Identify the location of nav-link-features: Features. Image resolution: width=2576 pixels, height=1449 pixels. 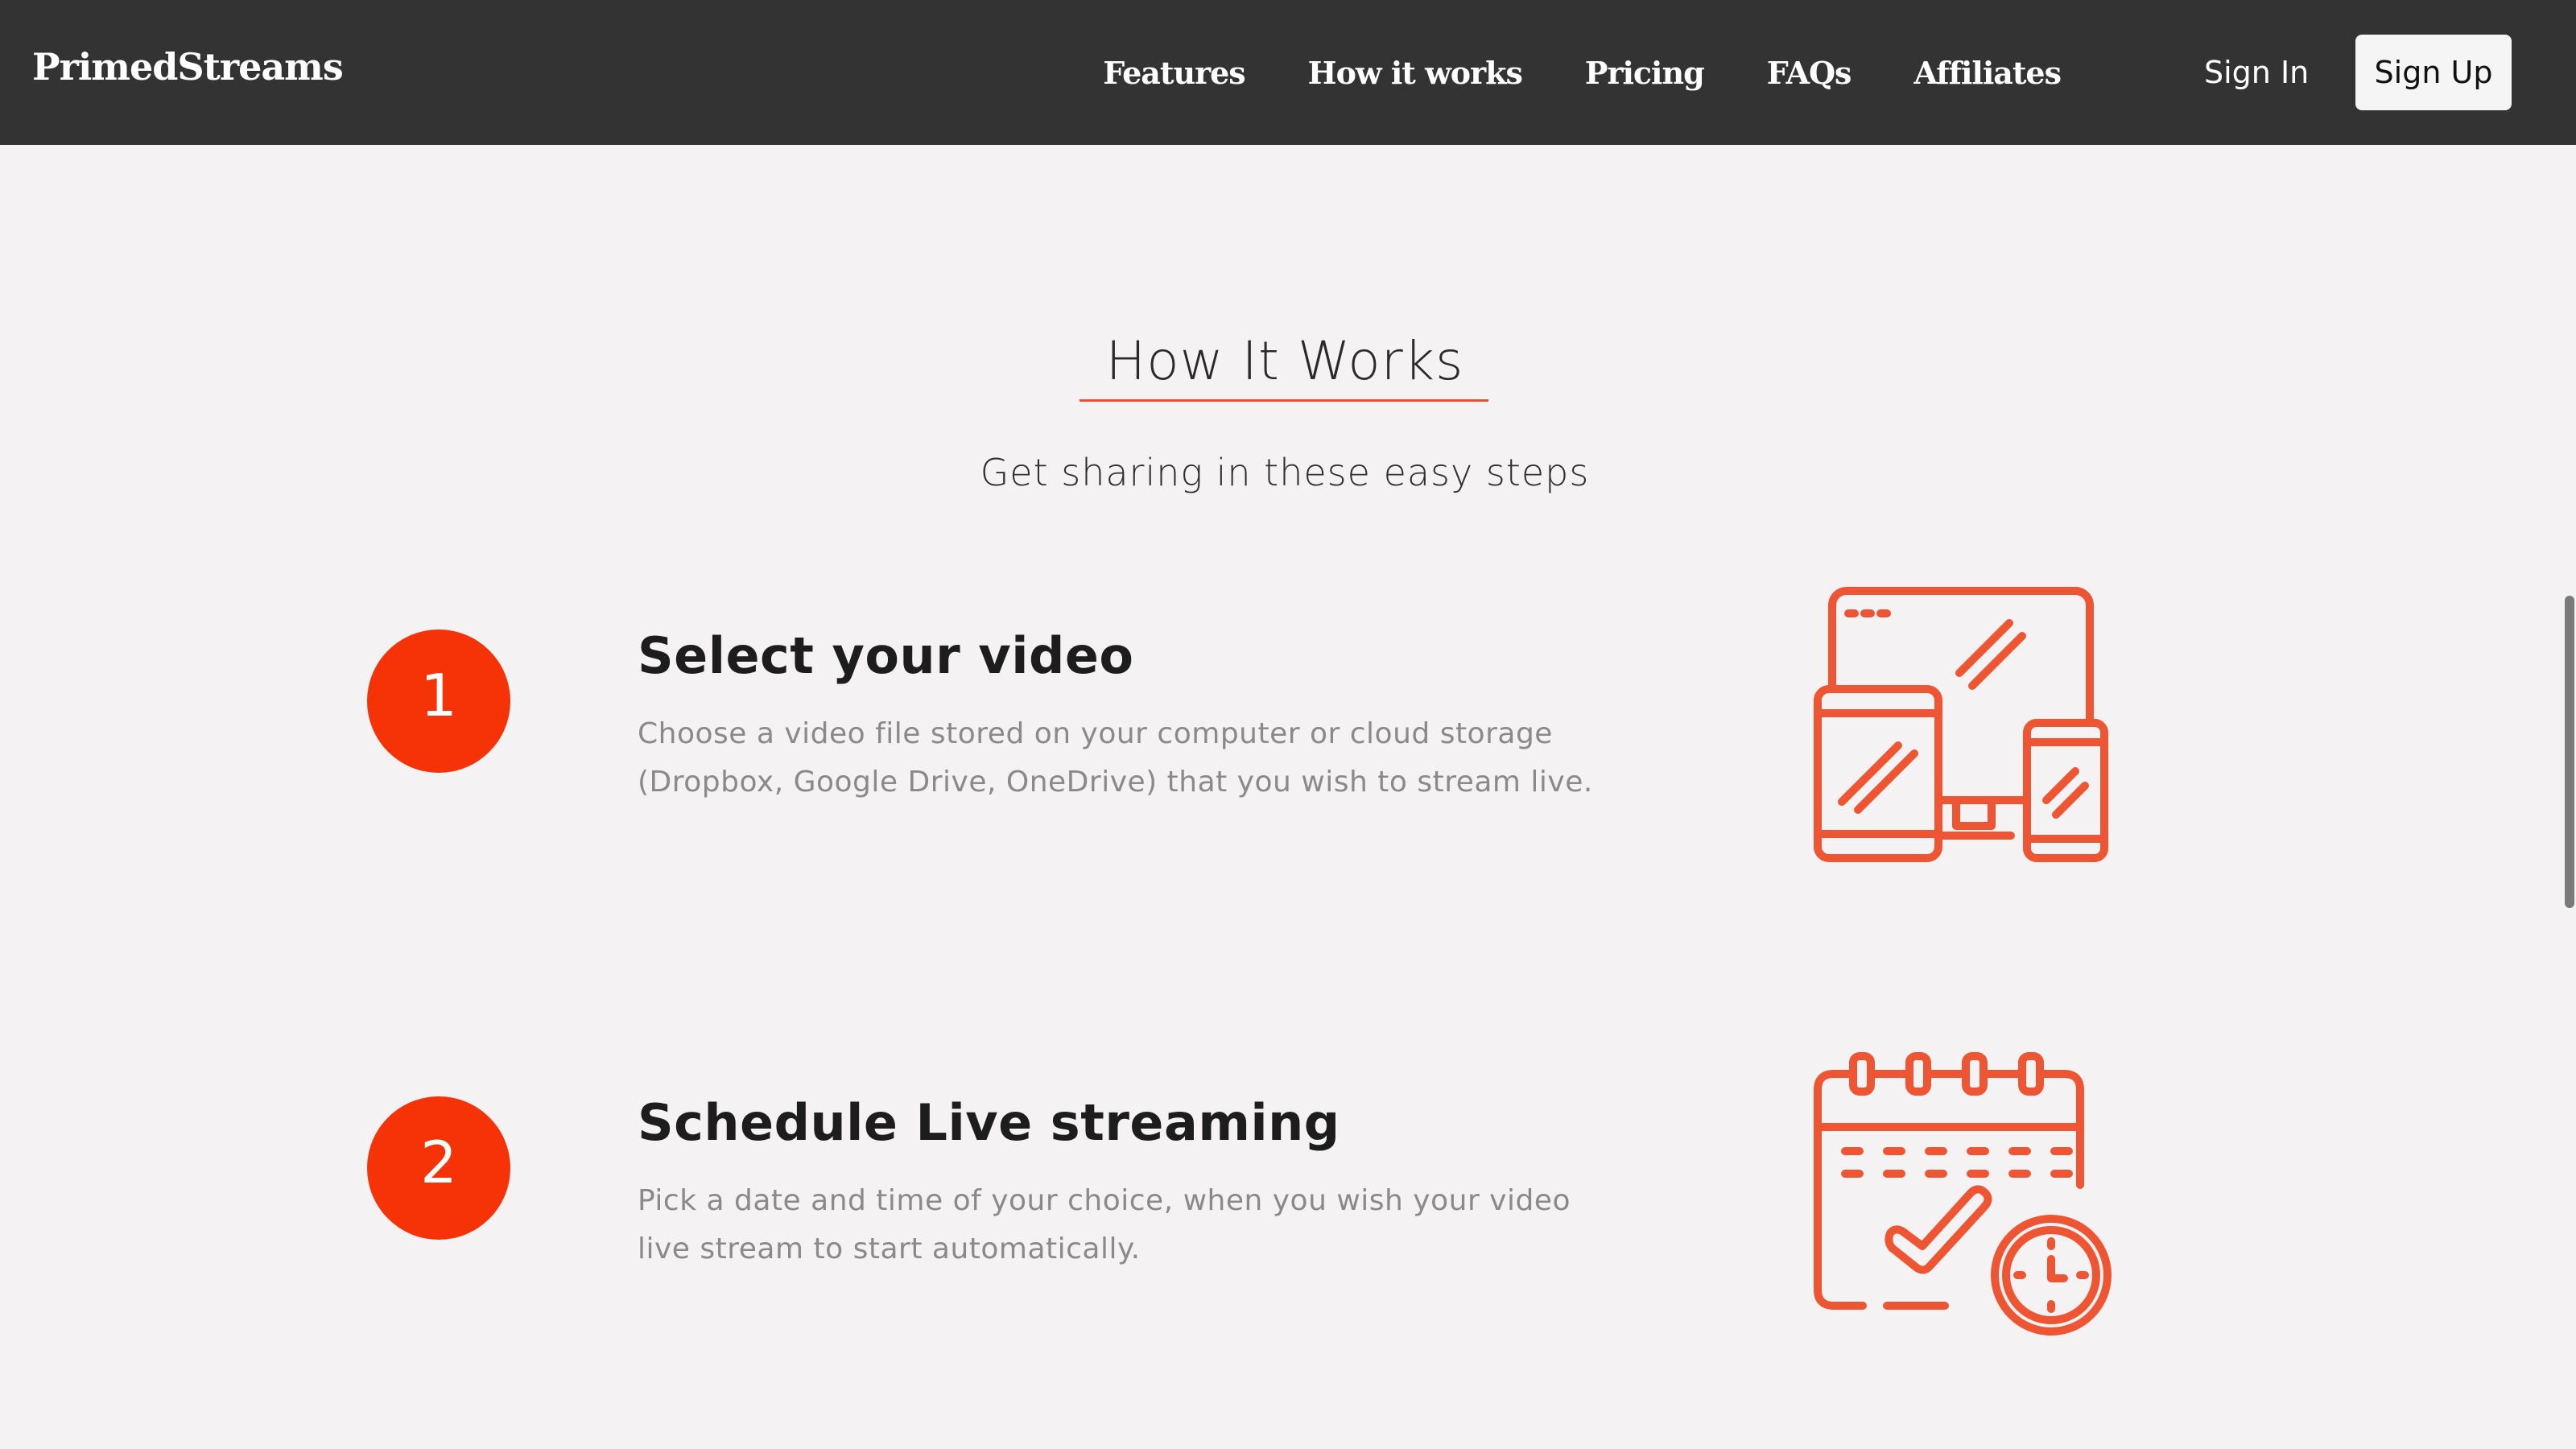
(1174, 73).